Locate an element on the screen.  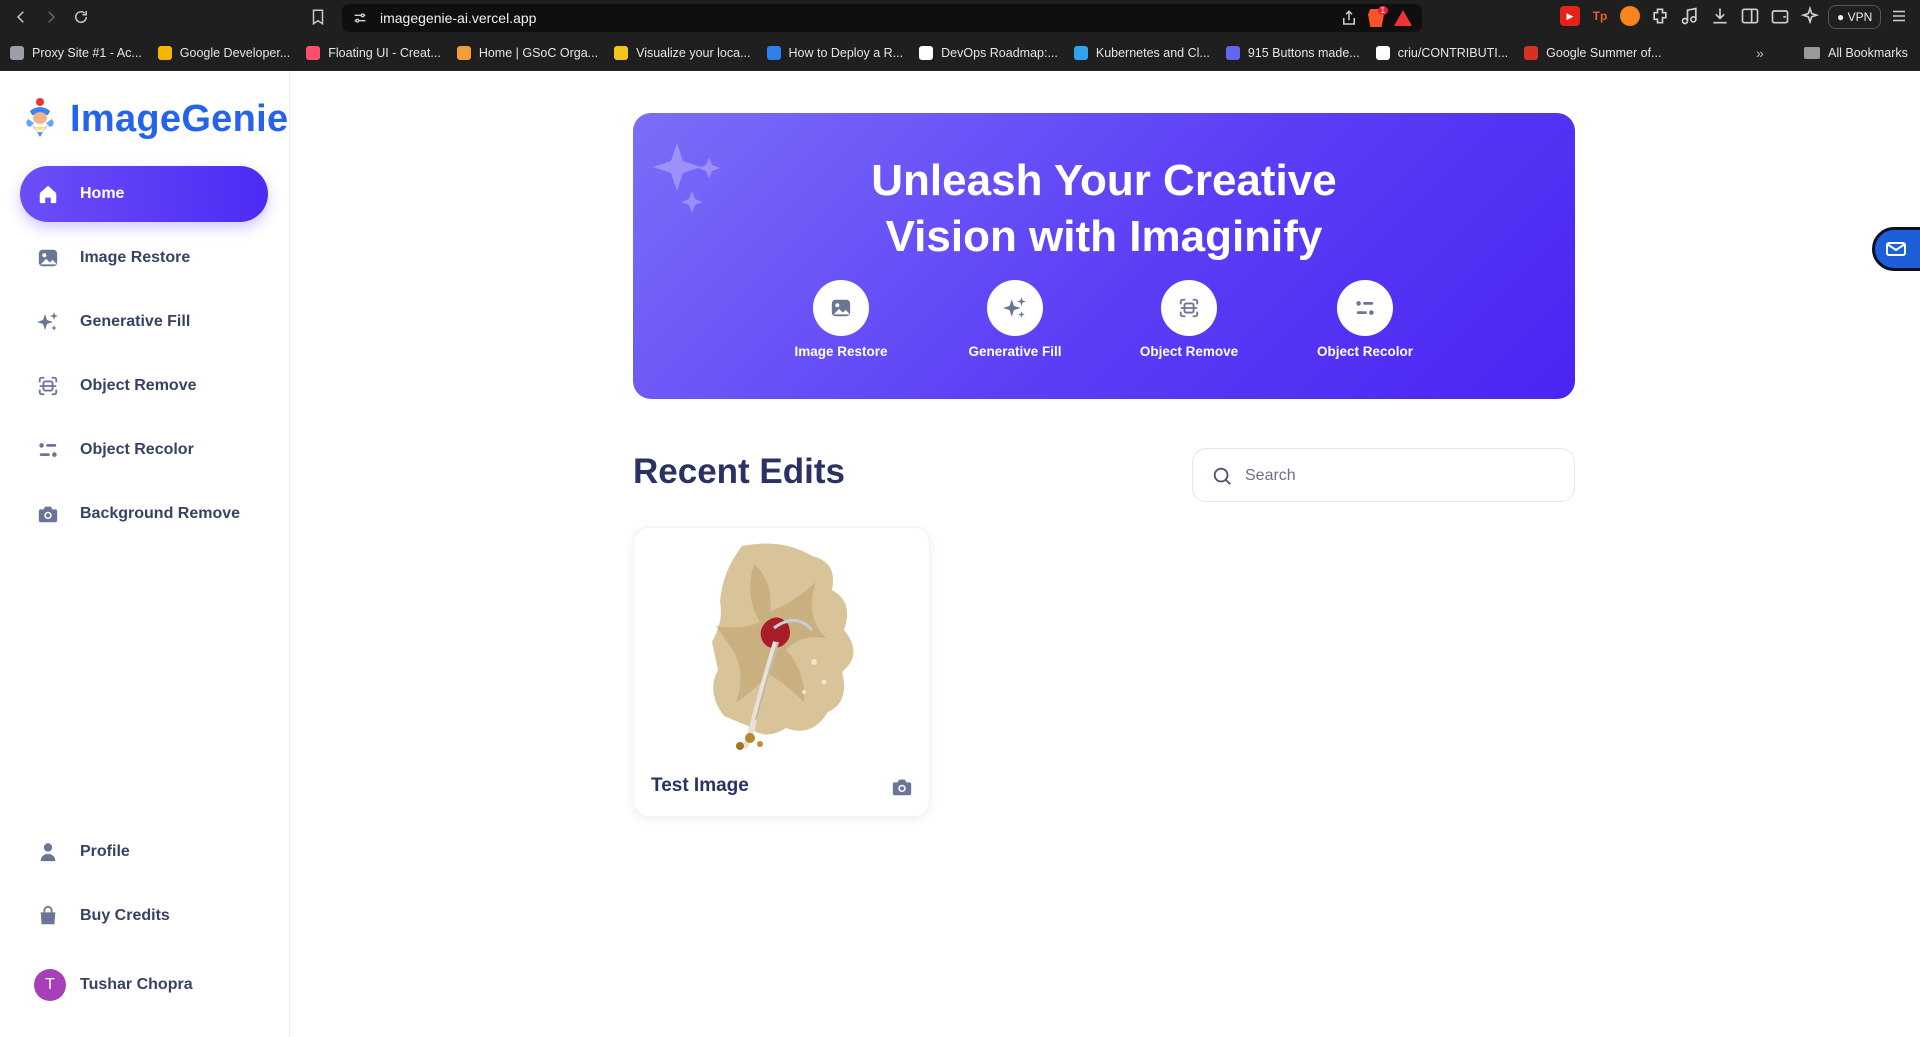
download-icon is located at coordinates (1720, 16).